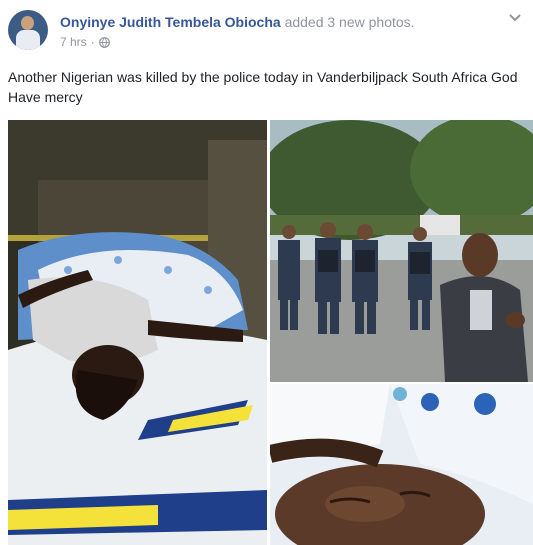 The height and width of the screenshot is (545, 533). What do you see at coordinates (27, 23) in the screenshot?
I see `avatar-head` at bounding box center [27, 23].